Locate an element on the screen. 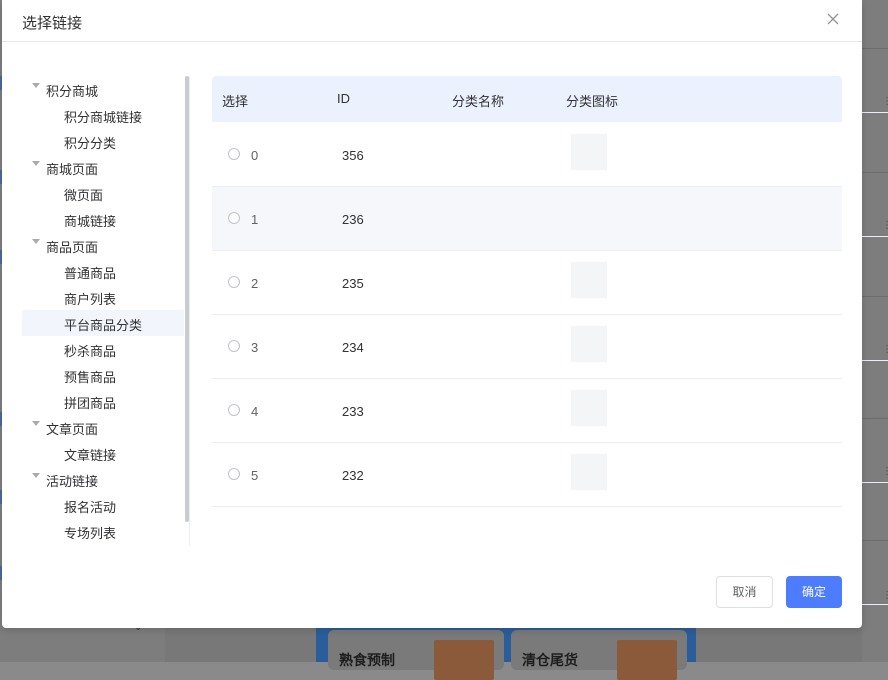 The height and width of the screenshot is (680, 888). tree-item-label: 积分商城 is located at coordinates (72, 91).